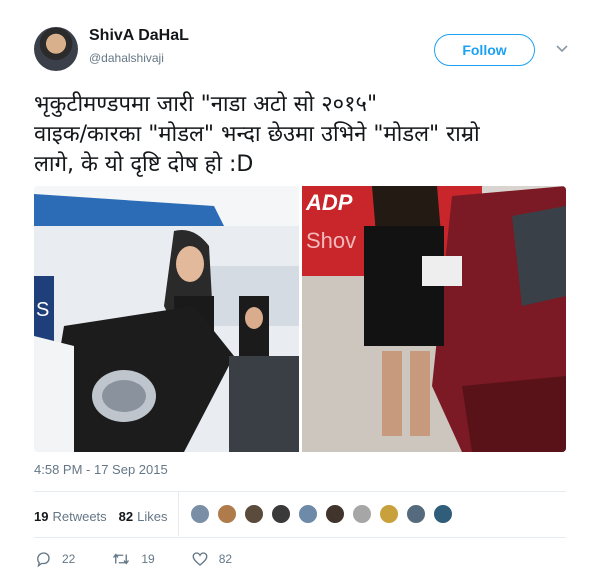 This screenshot has height=573, width=600. Describe the element at coordinates (178, 514) in the screenshot. I see `stats-separator` at that location.